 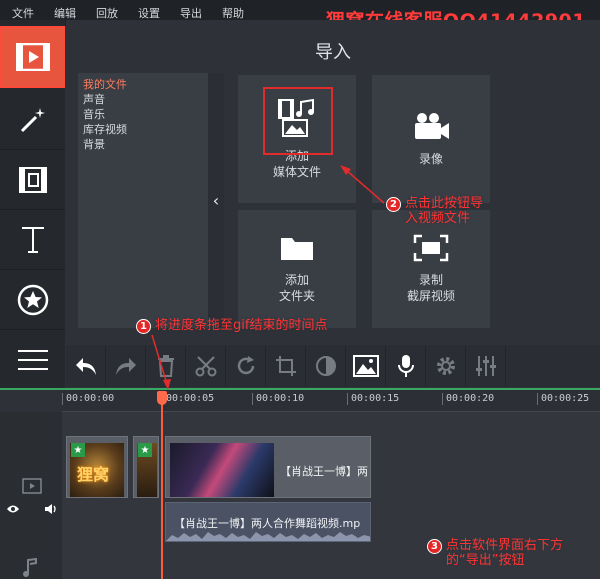 I want to click on annotation-2: 2 点击此按钮导 入视频文件, so click(x=434, y=211).